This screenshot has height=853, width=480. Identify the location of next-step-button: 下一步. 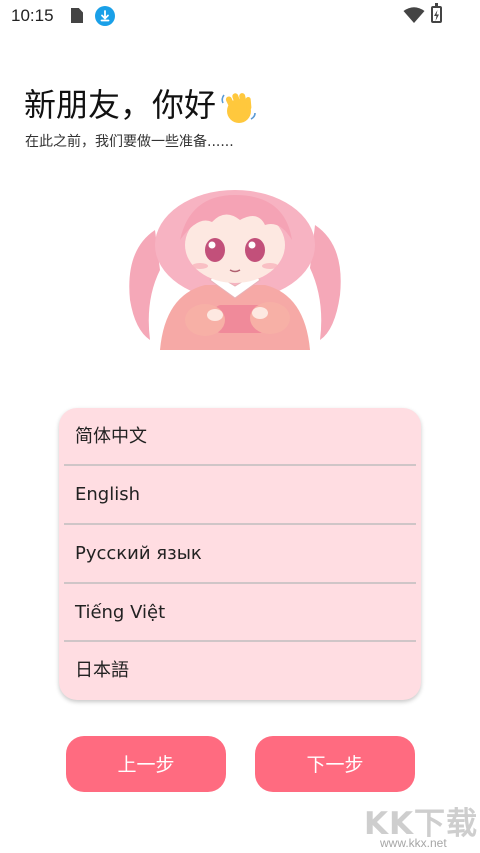
(335, 764).